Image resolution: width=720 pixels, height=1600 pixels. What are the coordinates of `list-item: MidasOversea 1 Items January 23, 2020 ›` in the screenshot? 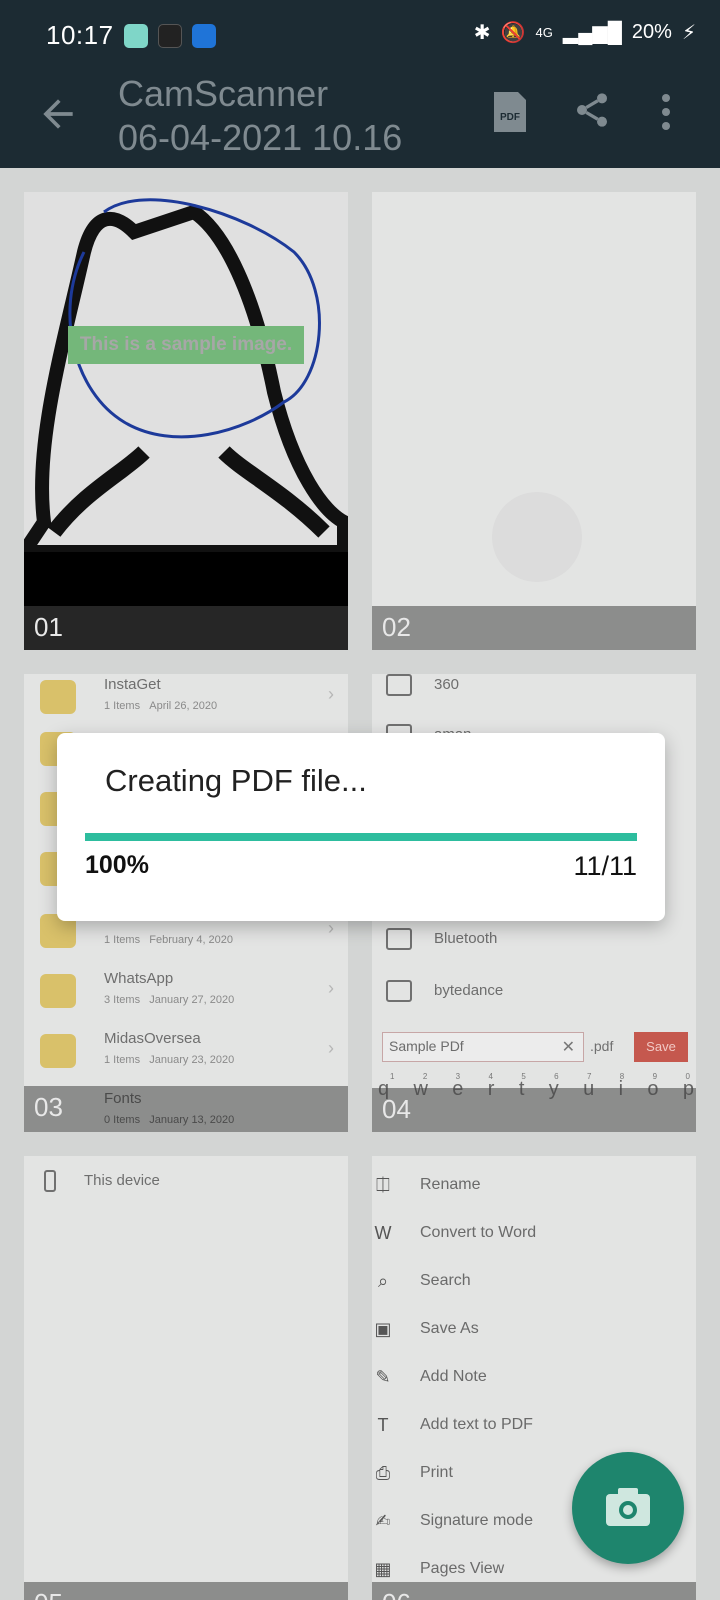 It's located at (190, 1060).